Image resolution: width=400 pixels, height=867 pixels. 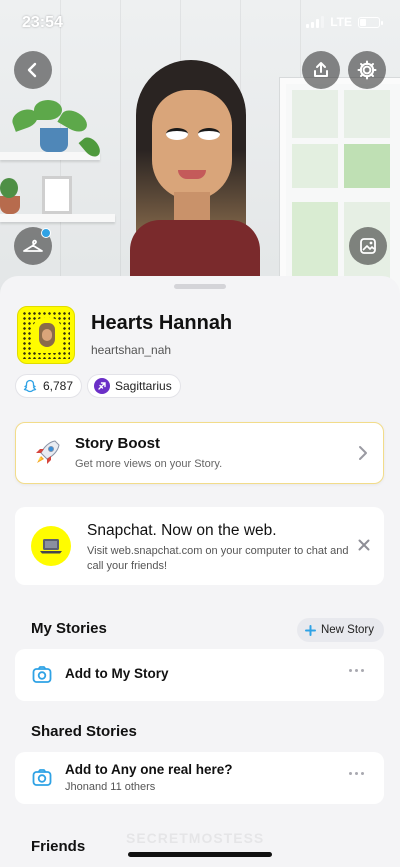 What do you see at coordinates (110, 787) in the screenshot?
I see `shared-story-subtitle: Jhonand 11 others` at bounding box center [110, 787].